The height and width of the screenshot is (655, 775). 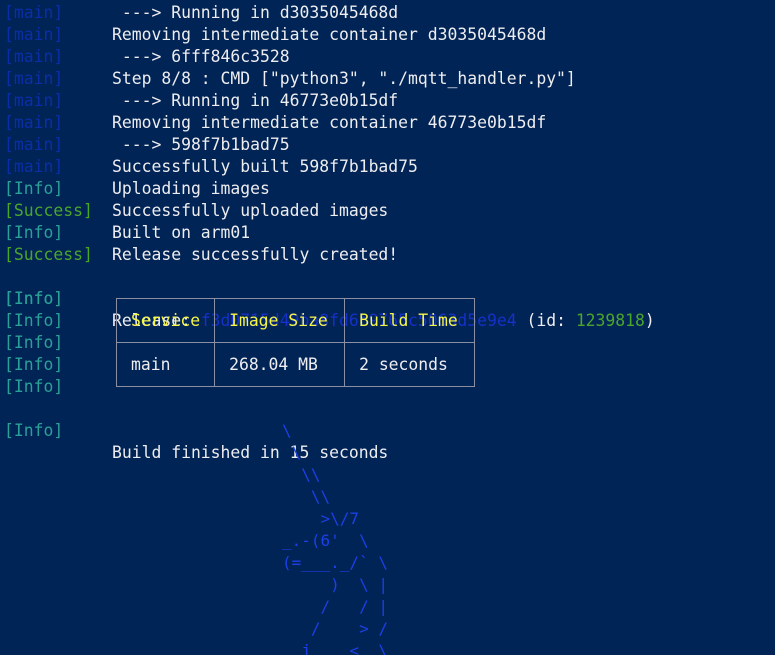 What do you see at coordinates (325, 540) in the screenshot?
I see `ascii-art-line: _.-(6' \` at bounding box center [325, 540].